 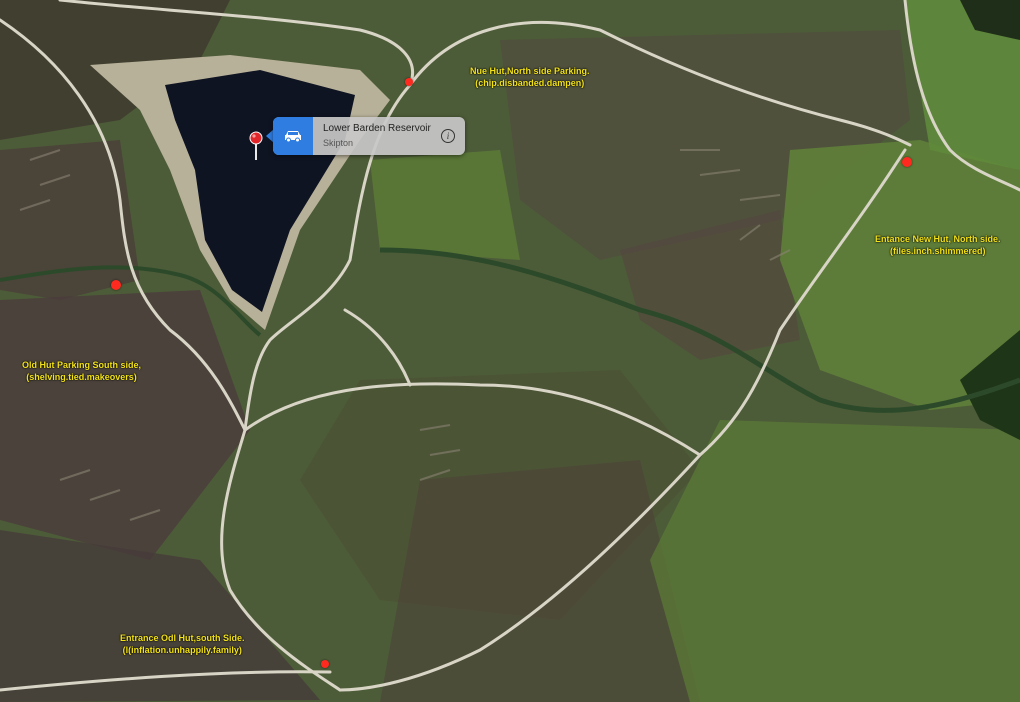 I want to click on place-title: Lower Barden Reservoir, so click(x=377, y=128).